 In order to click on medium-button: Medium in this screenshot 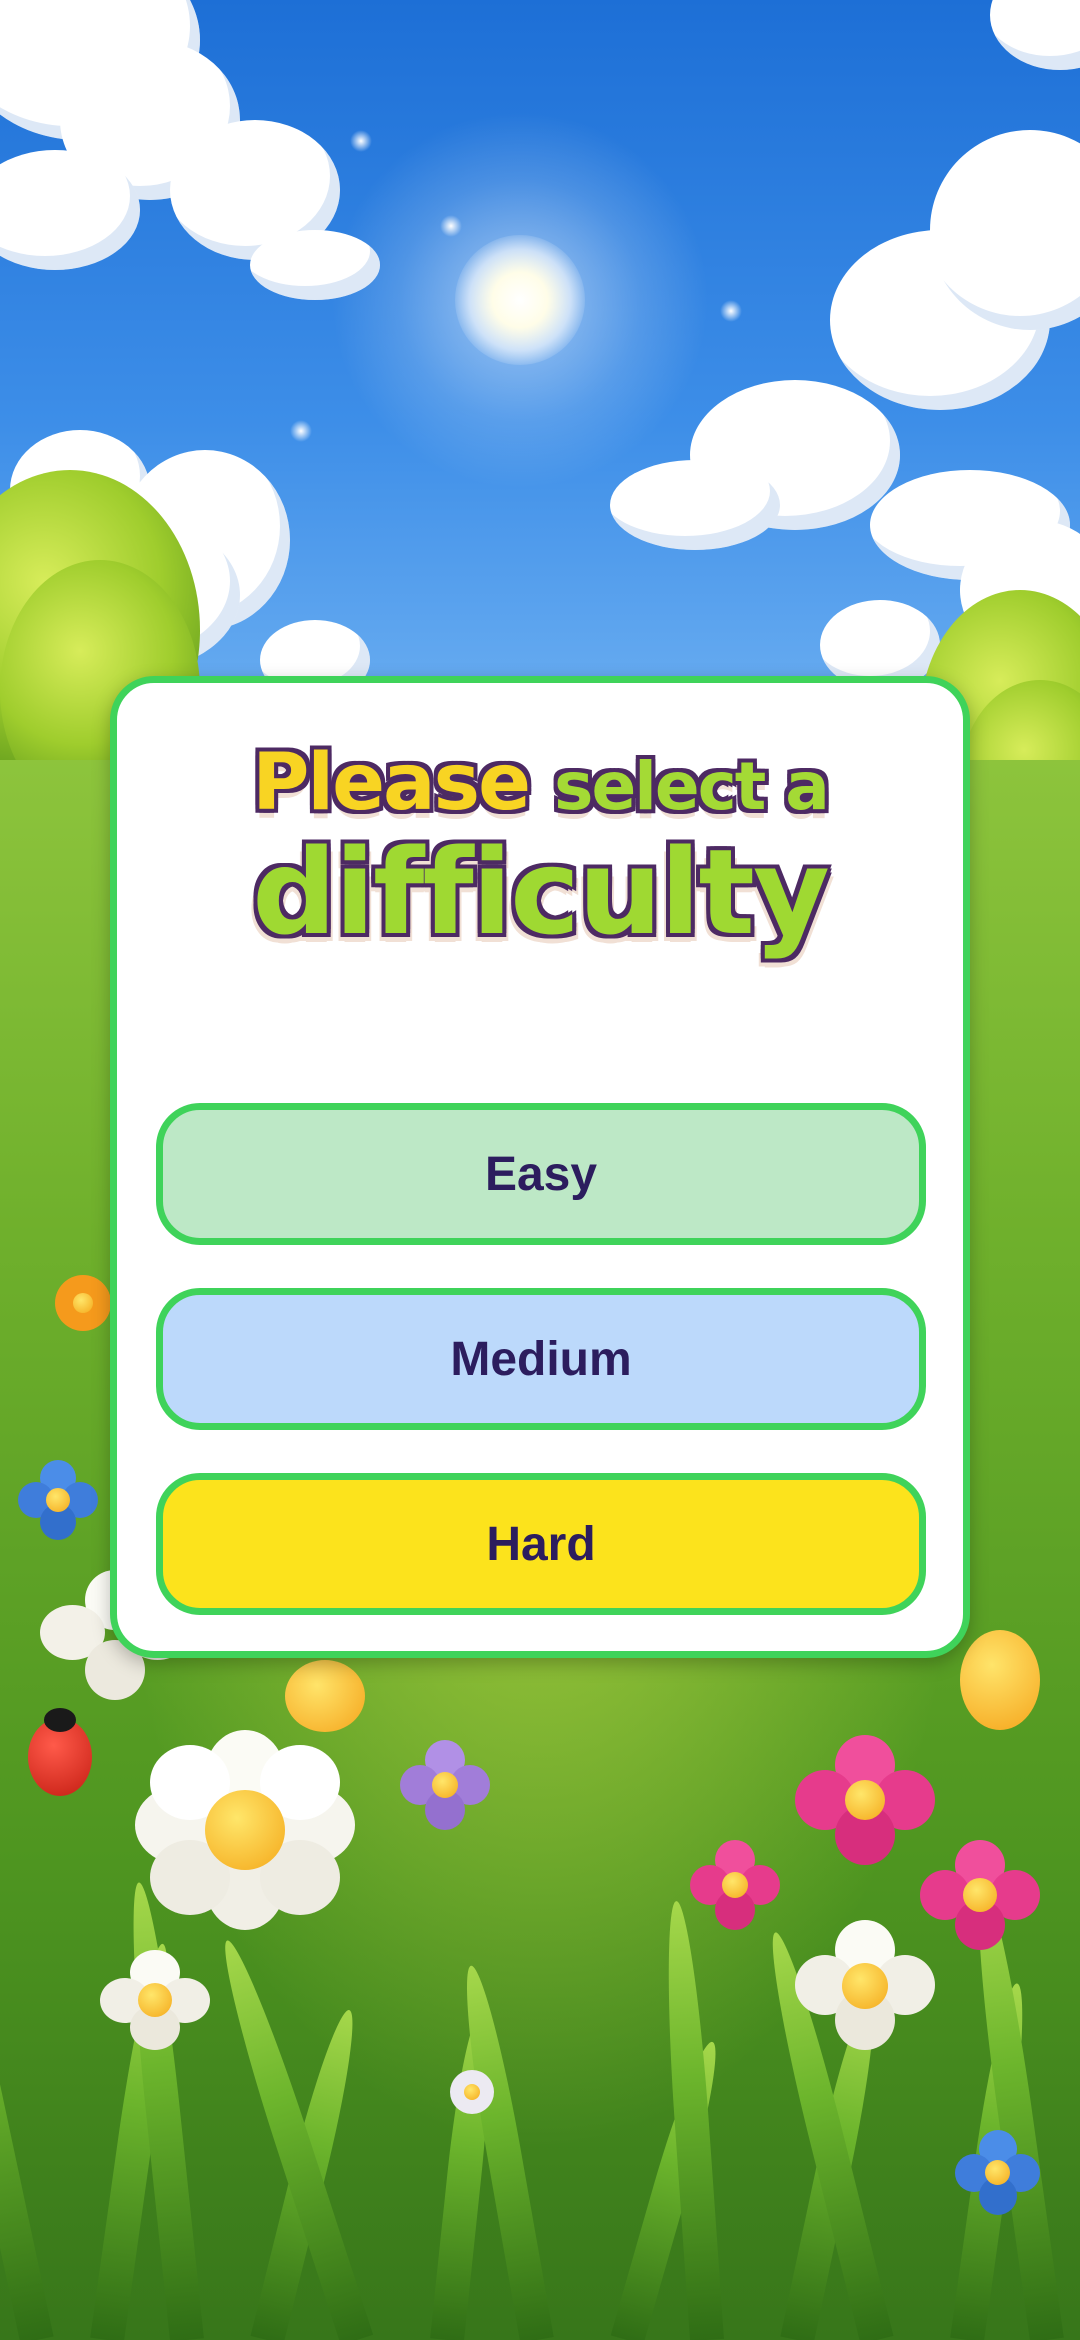, I will do `click(541, 1359)`.